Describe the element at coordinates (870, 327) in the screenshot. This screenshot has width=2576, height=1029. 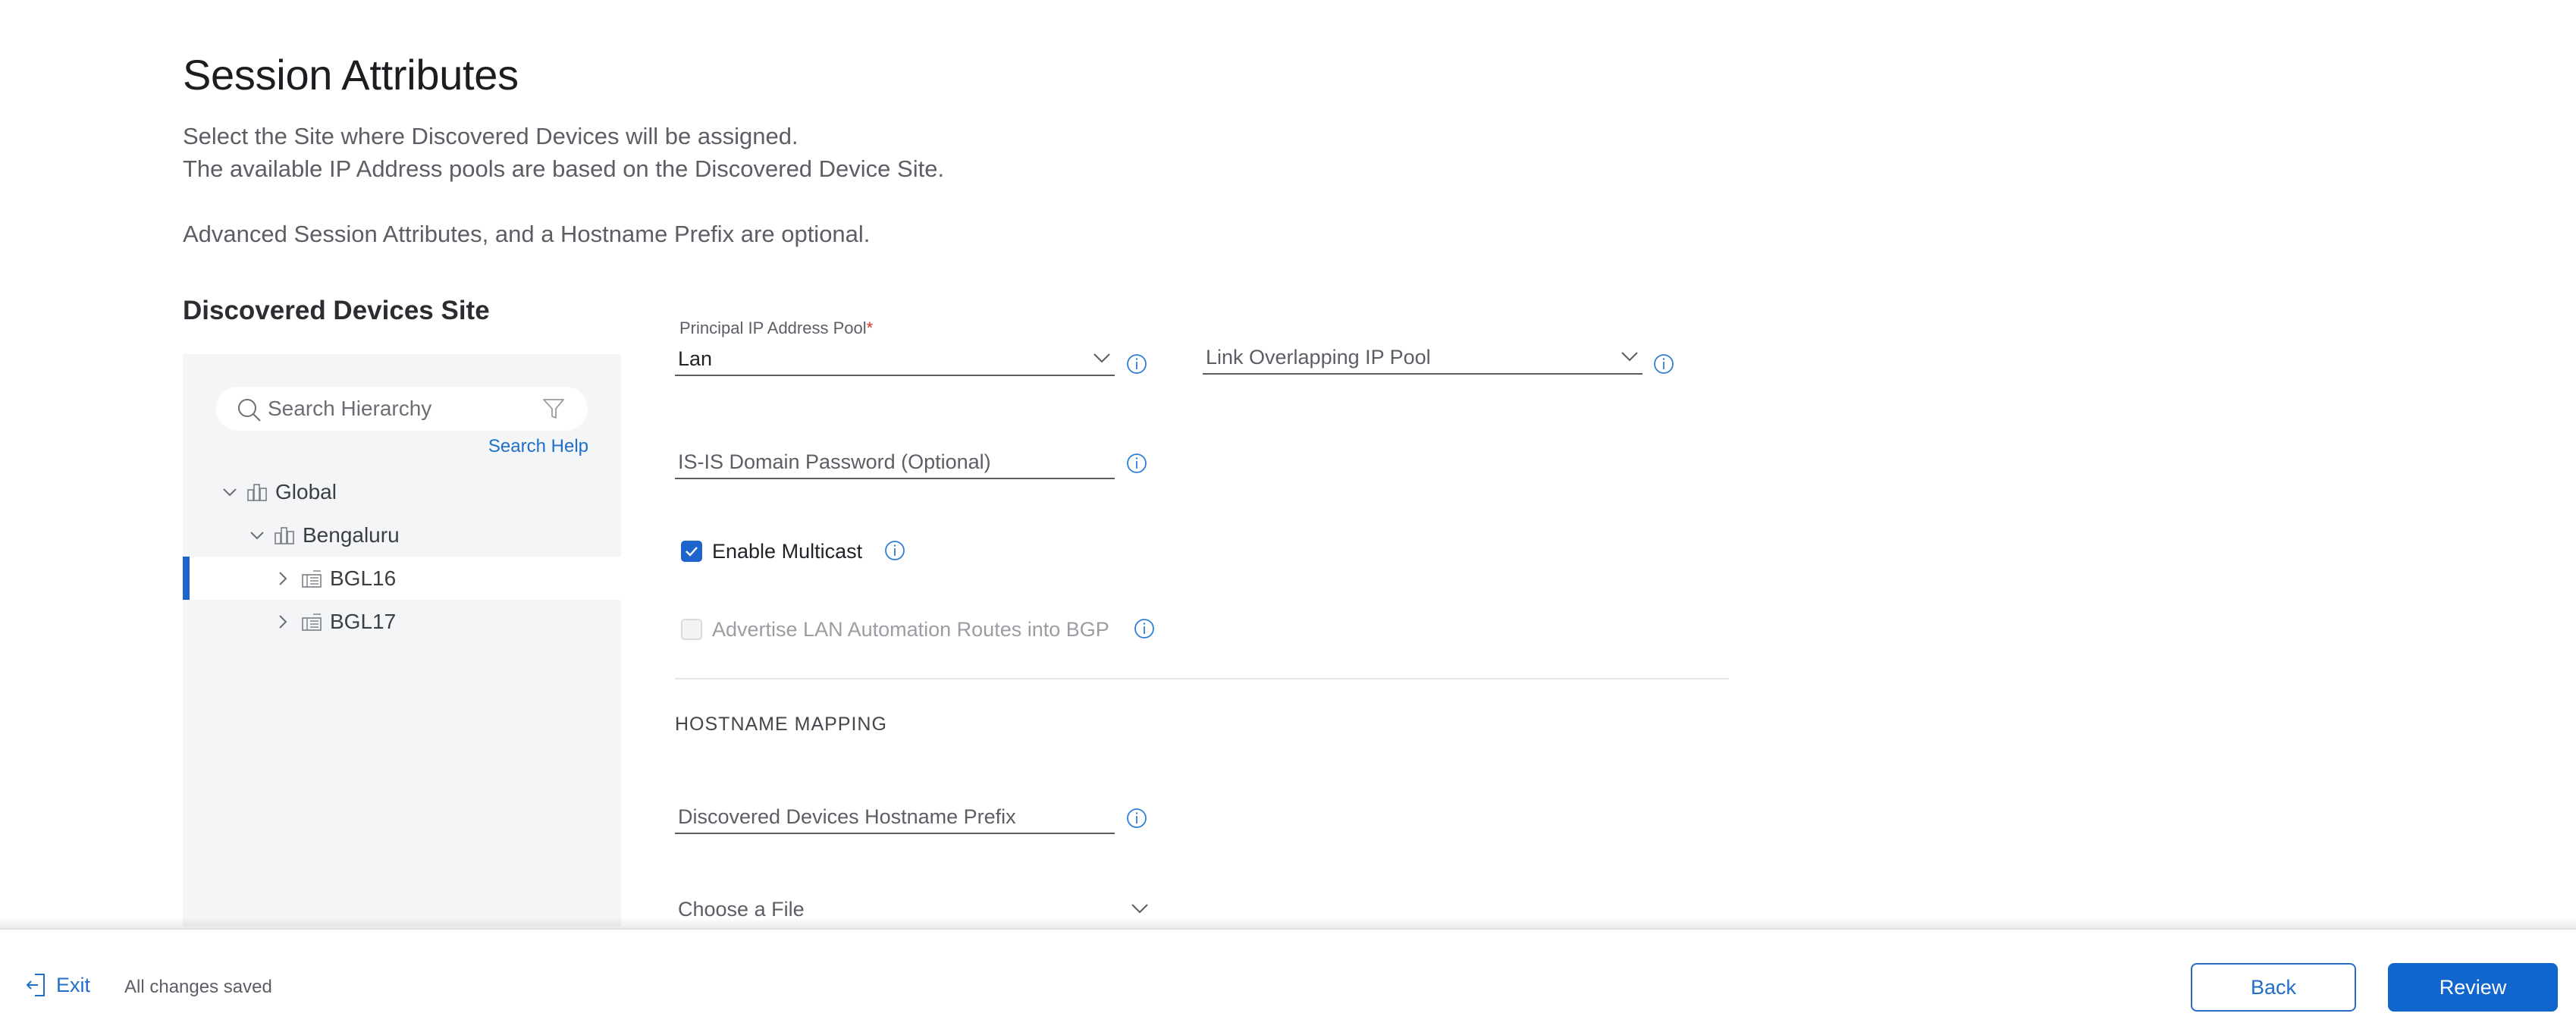
I see `required-mark: *` at that location.